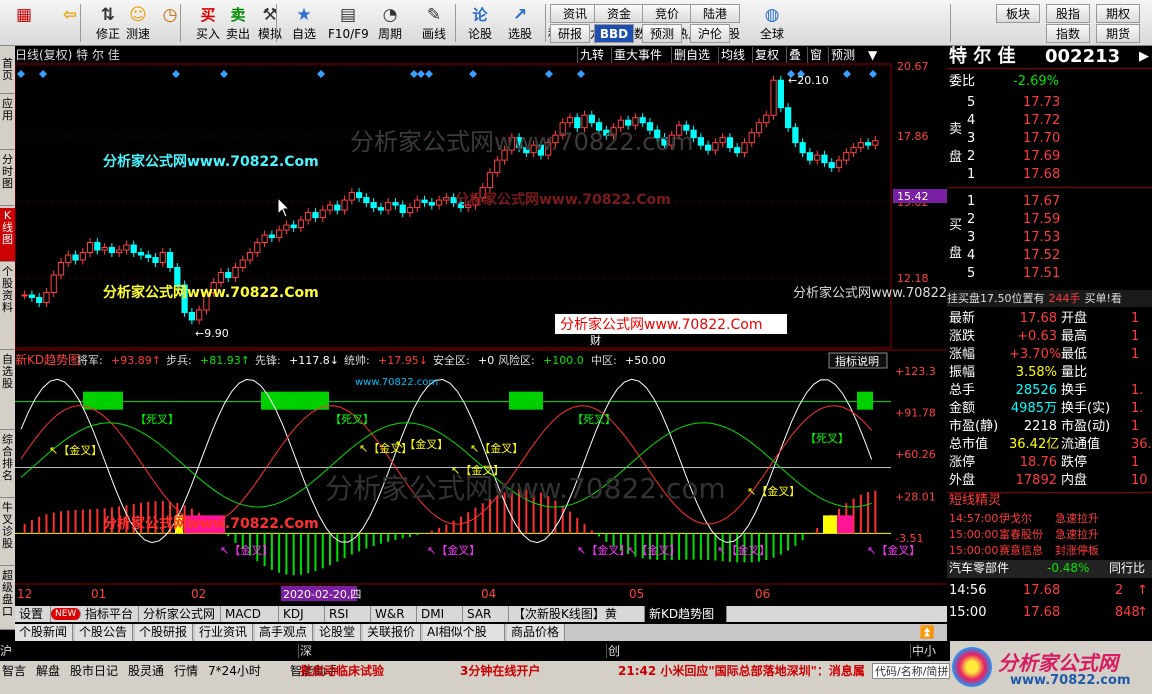  Describe the element at coordinates (1041, 120) in the screenshot. I see `ask-price: 17.72` at that location.